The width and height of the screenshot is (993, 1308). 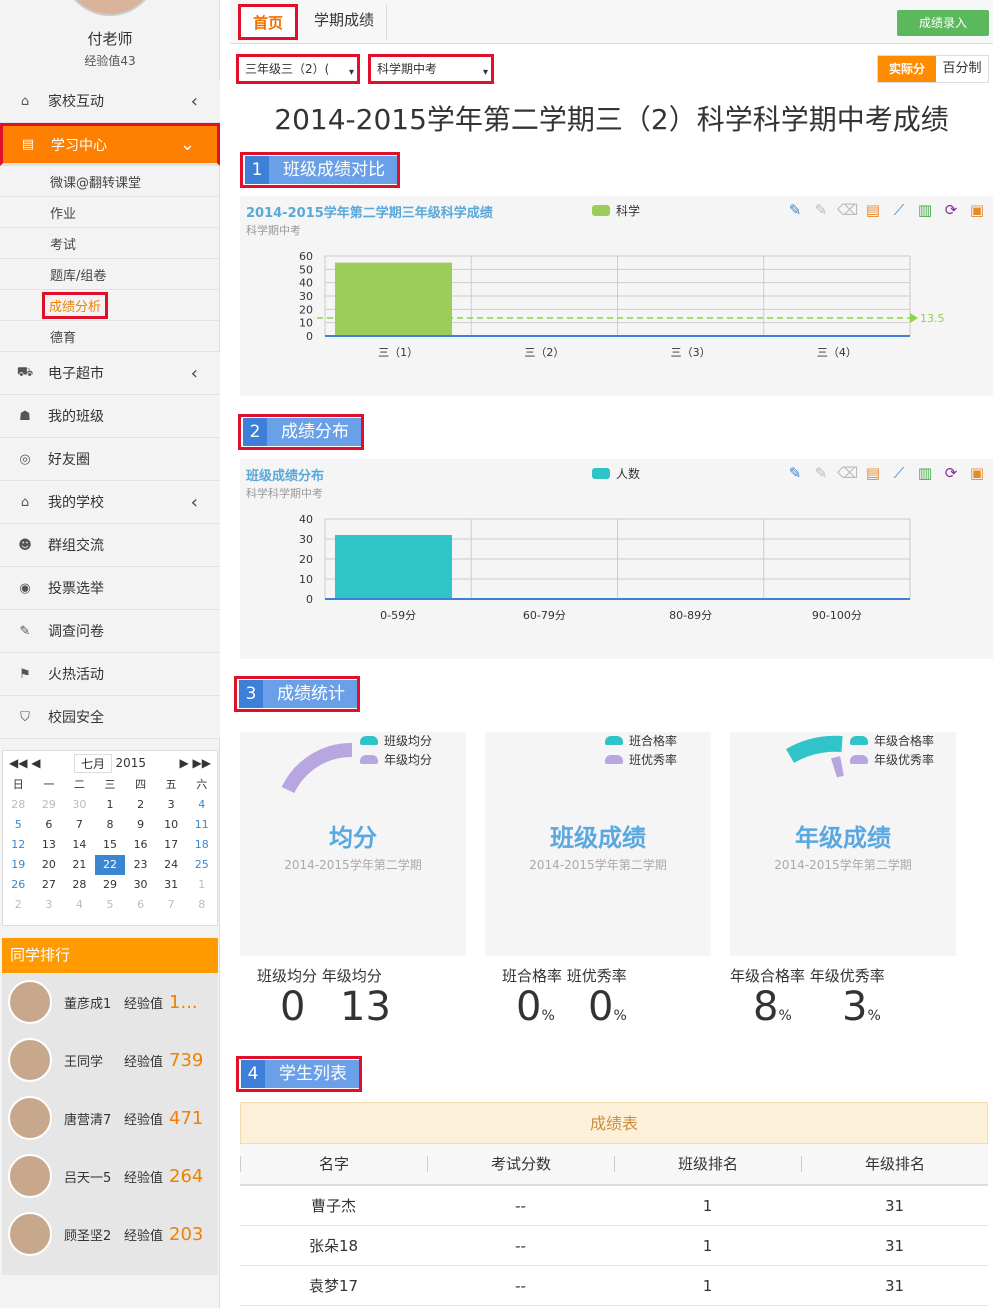 What do you see at coordinates (195, 763) in the screenshot?
I see `next-year-icon: ▶ ▶▶` at bounding box center [195, 763].